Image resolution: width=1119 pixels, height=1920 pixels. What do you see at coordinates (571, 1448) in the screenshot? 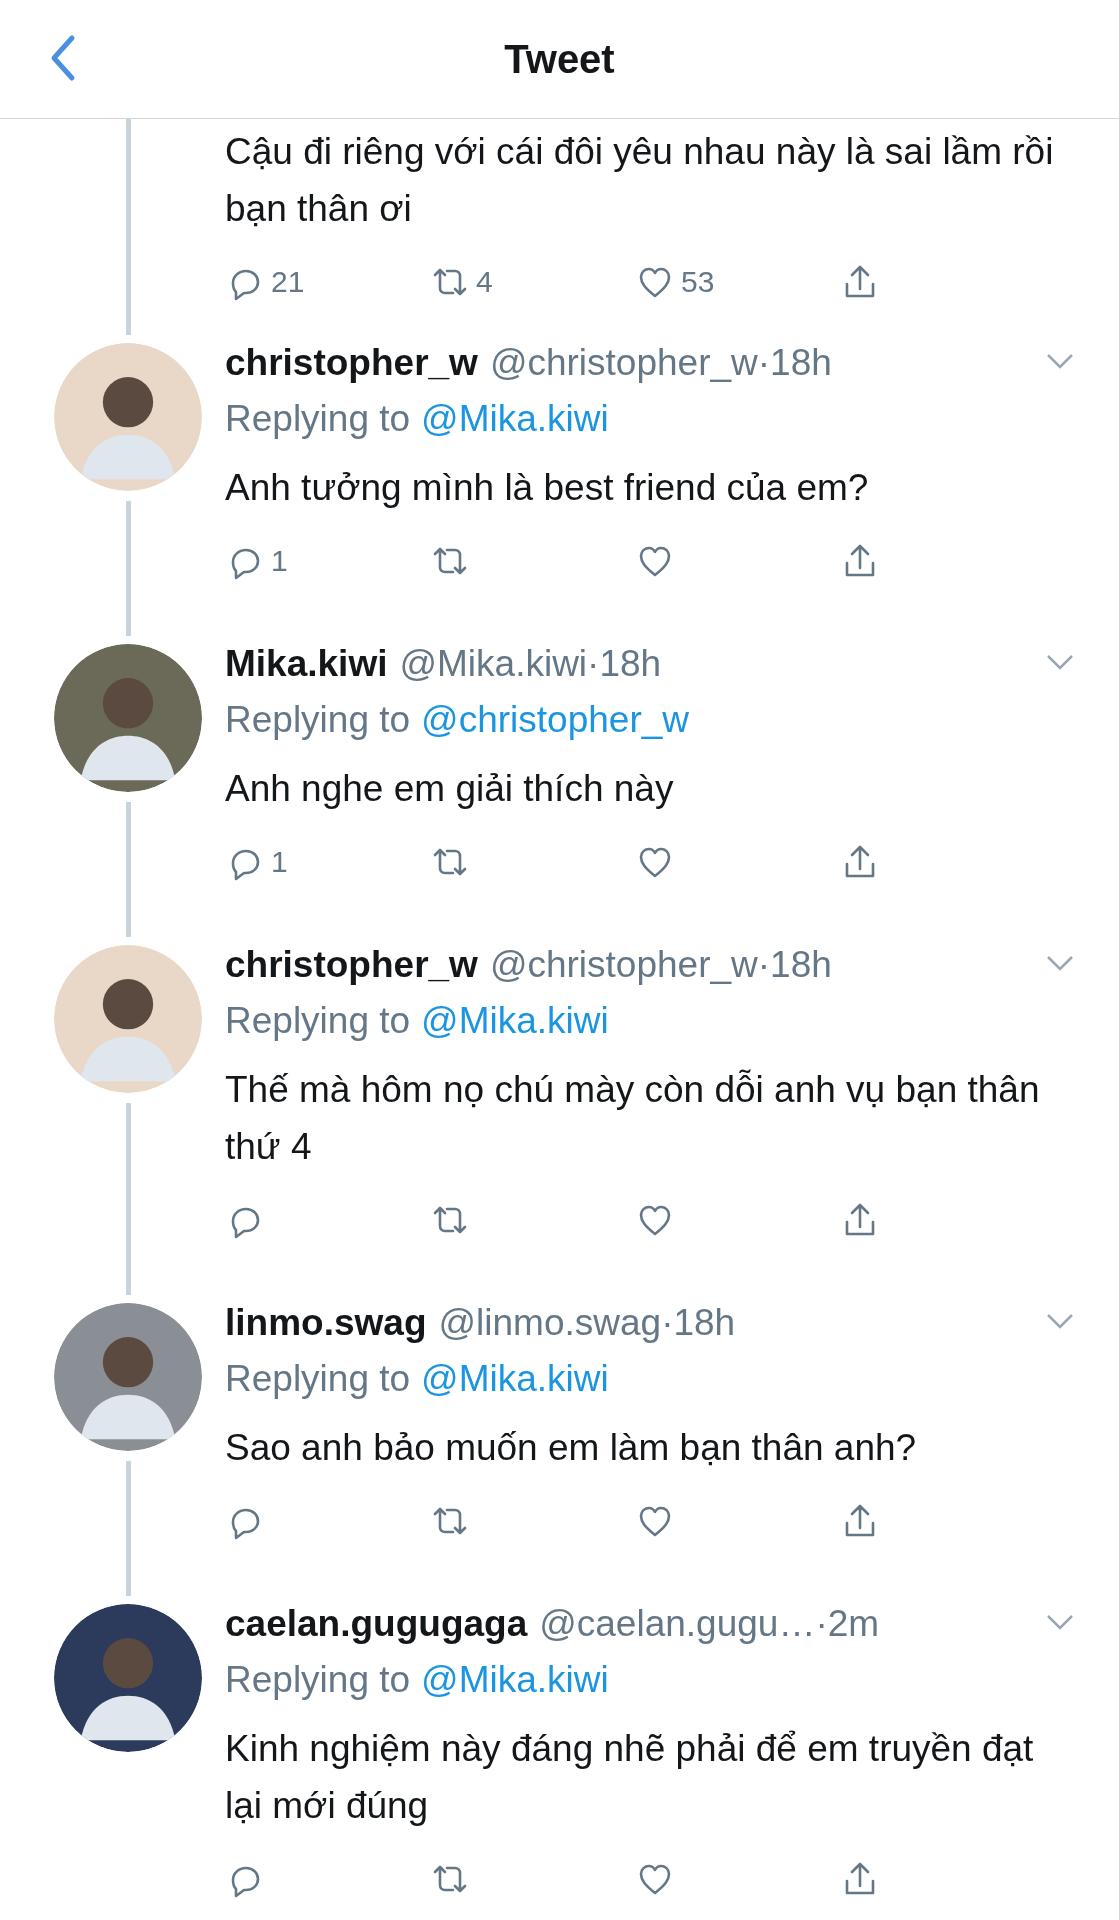
I see `tweet-text: Sao anh bảo muốn em làm bạn thân anh?` at bounding box center [571, 1448].